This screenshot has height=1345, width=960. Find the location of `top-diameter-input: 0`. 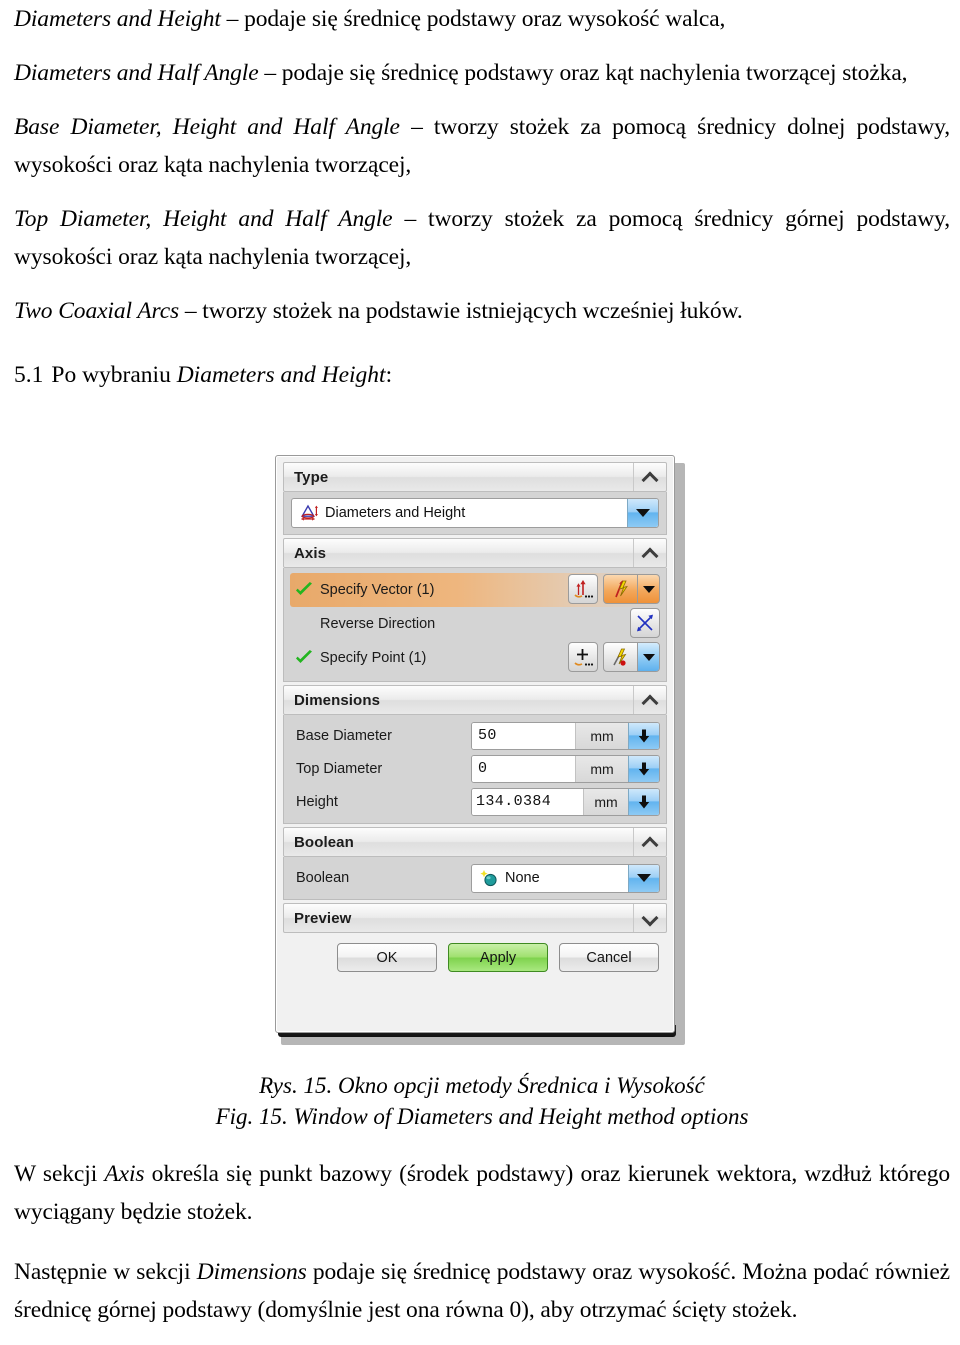

top-diameter-input: 0 is located at coordinates (523, 768).